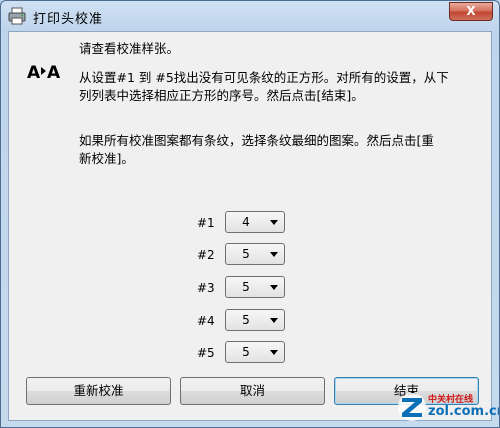 The image size is (500, 428). I want to click on instruction-para-3a: 如果所有校准图案都有条纹，选择条纹最细的图案。然后点击[重, so click(256, 140).